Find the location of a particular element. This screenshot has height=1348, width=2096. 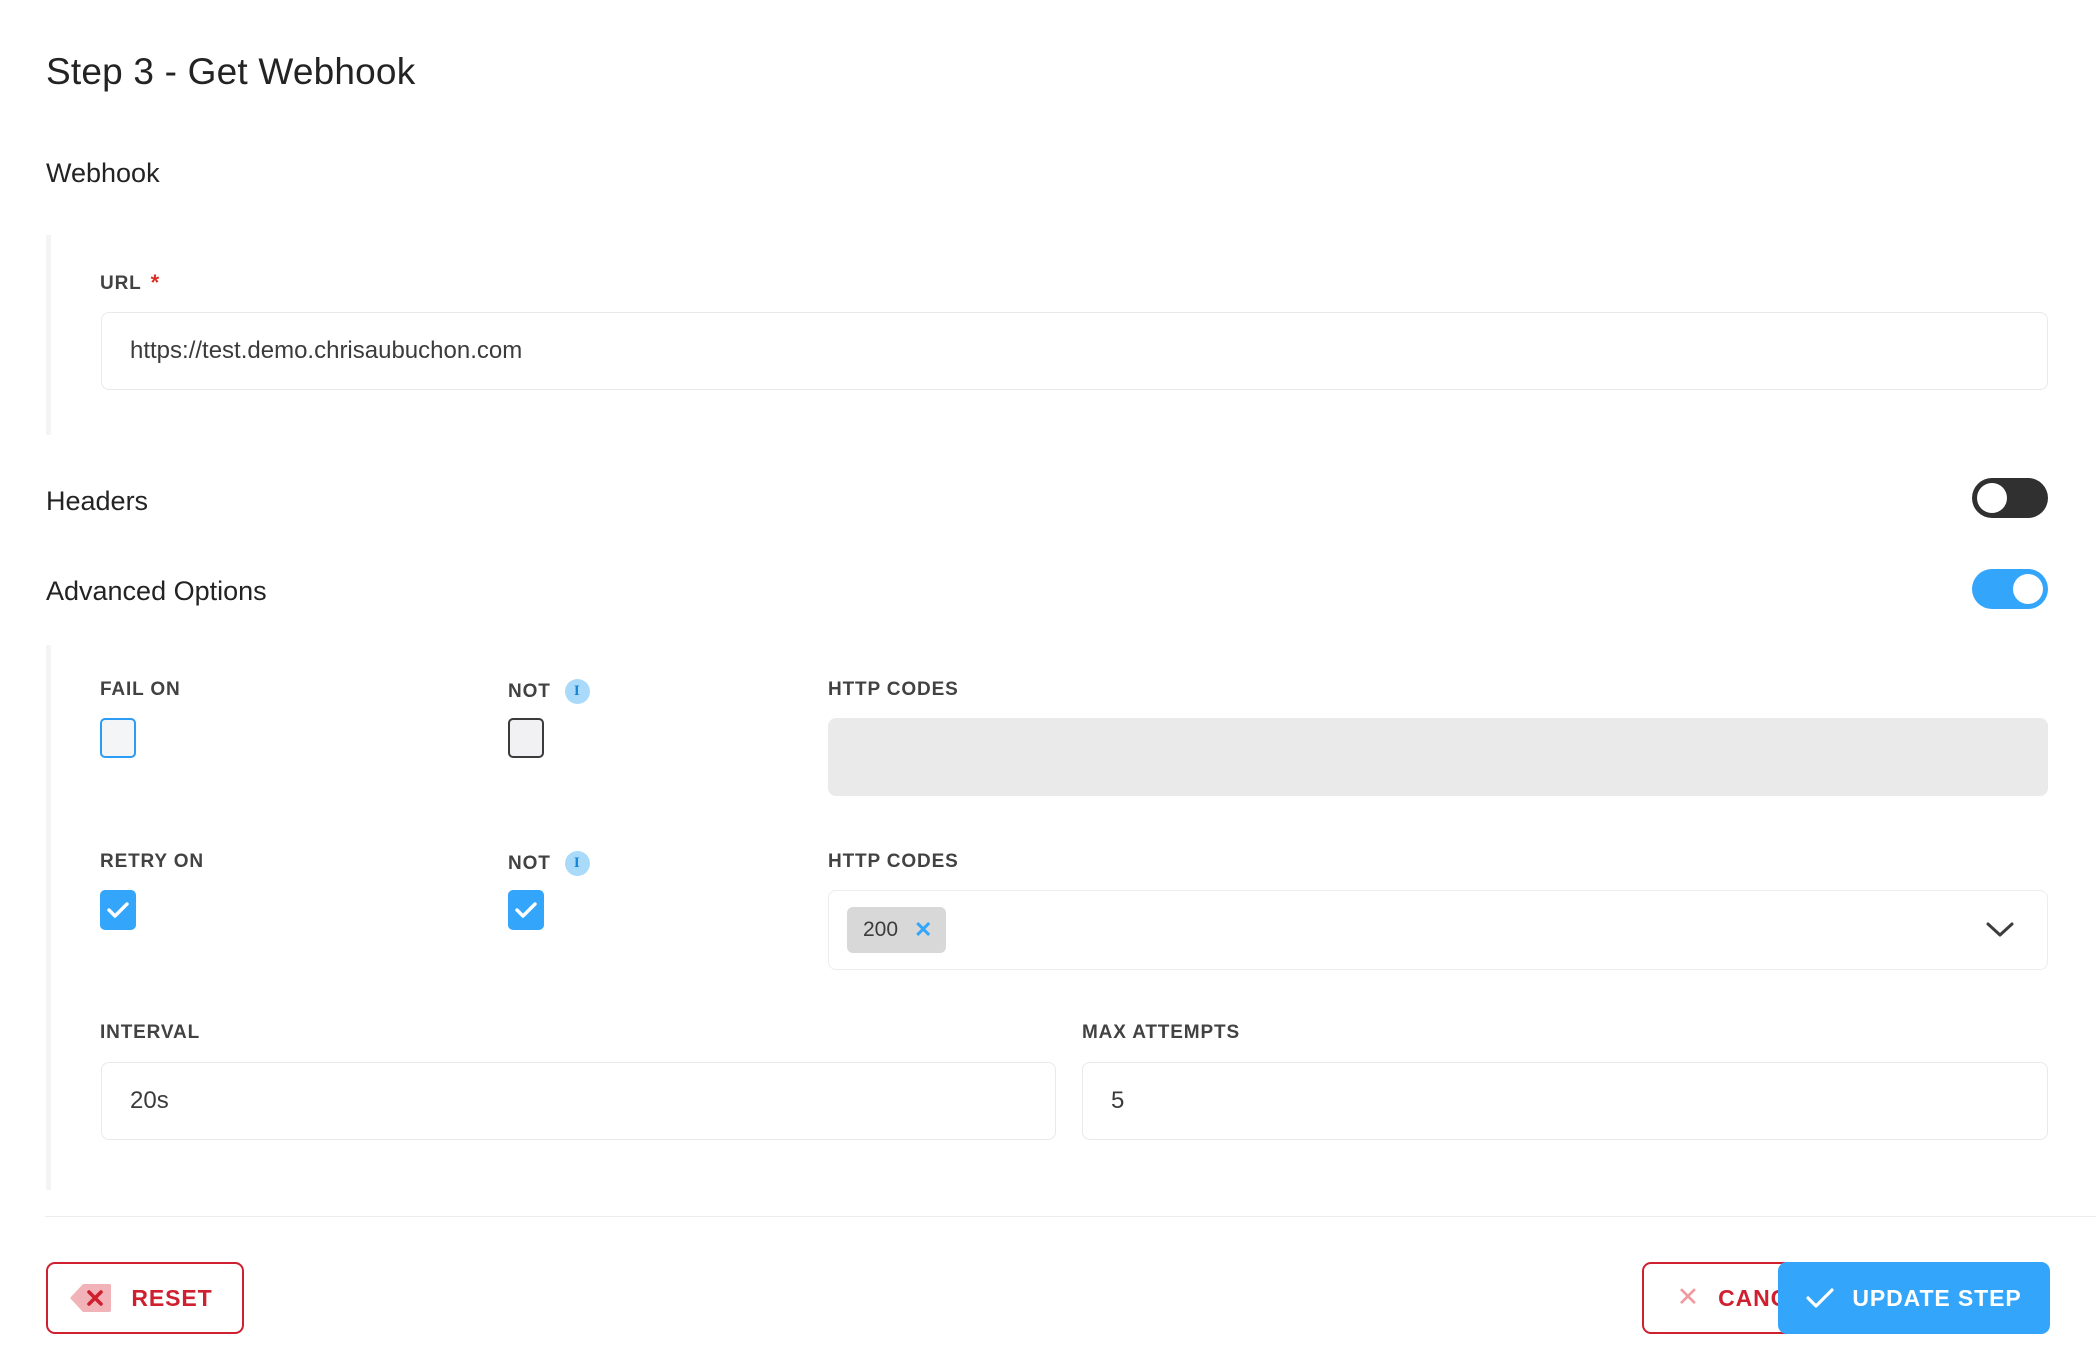

fail-on-not-label: NOT i is located at coordinates (549, 691).